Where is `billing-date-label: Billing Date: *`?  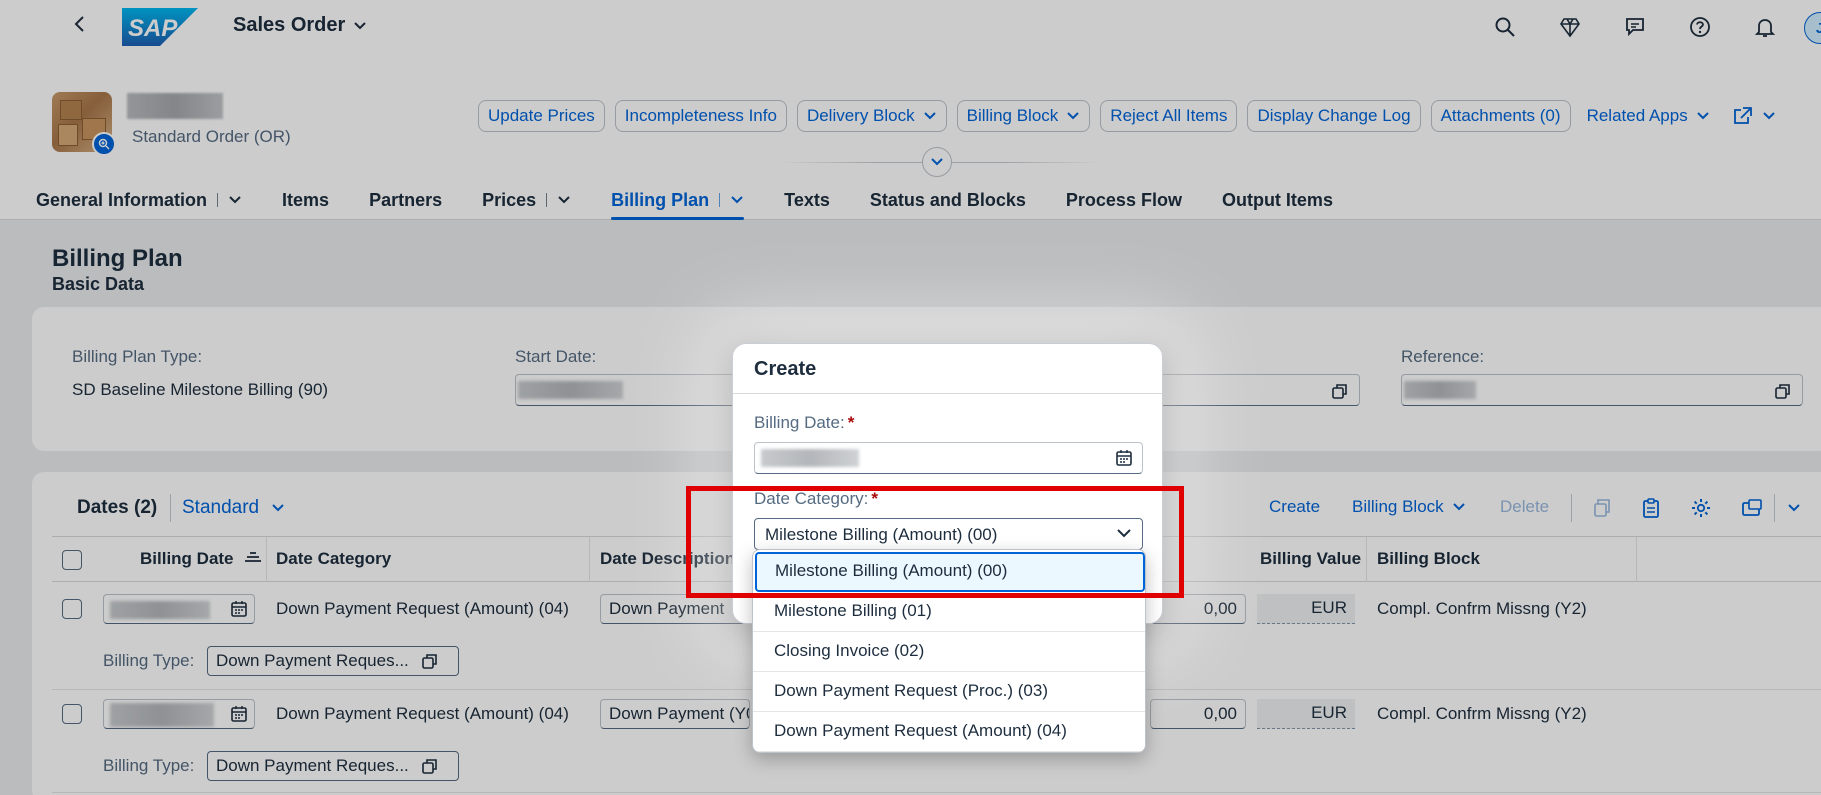 billing-date-label: Billing Date: * is located at coordinates (804, 423).